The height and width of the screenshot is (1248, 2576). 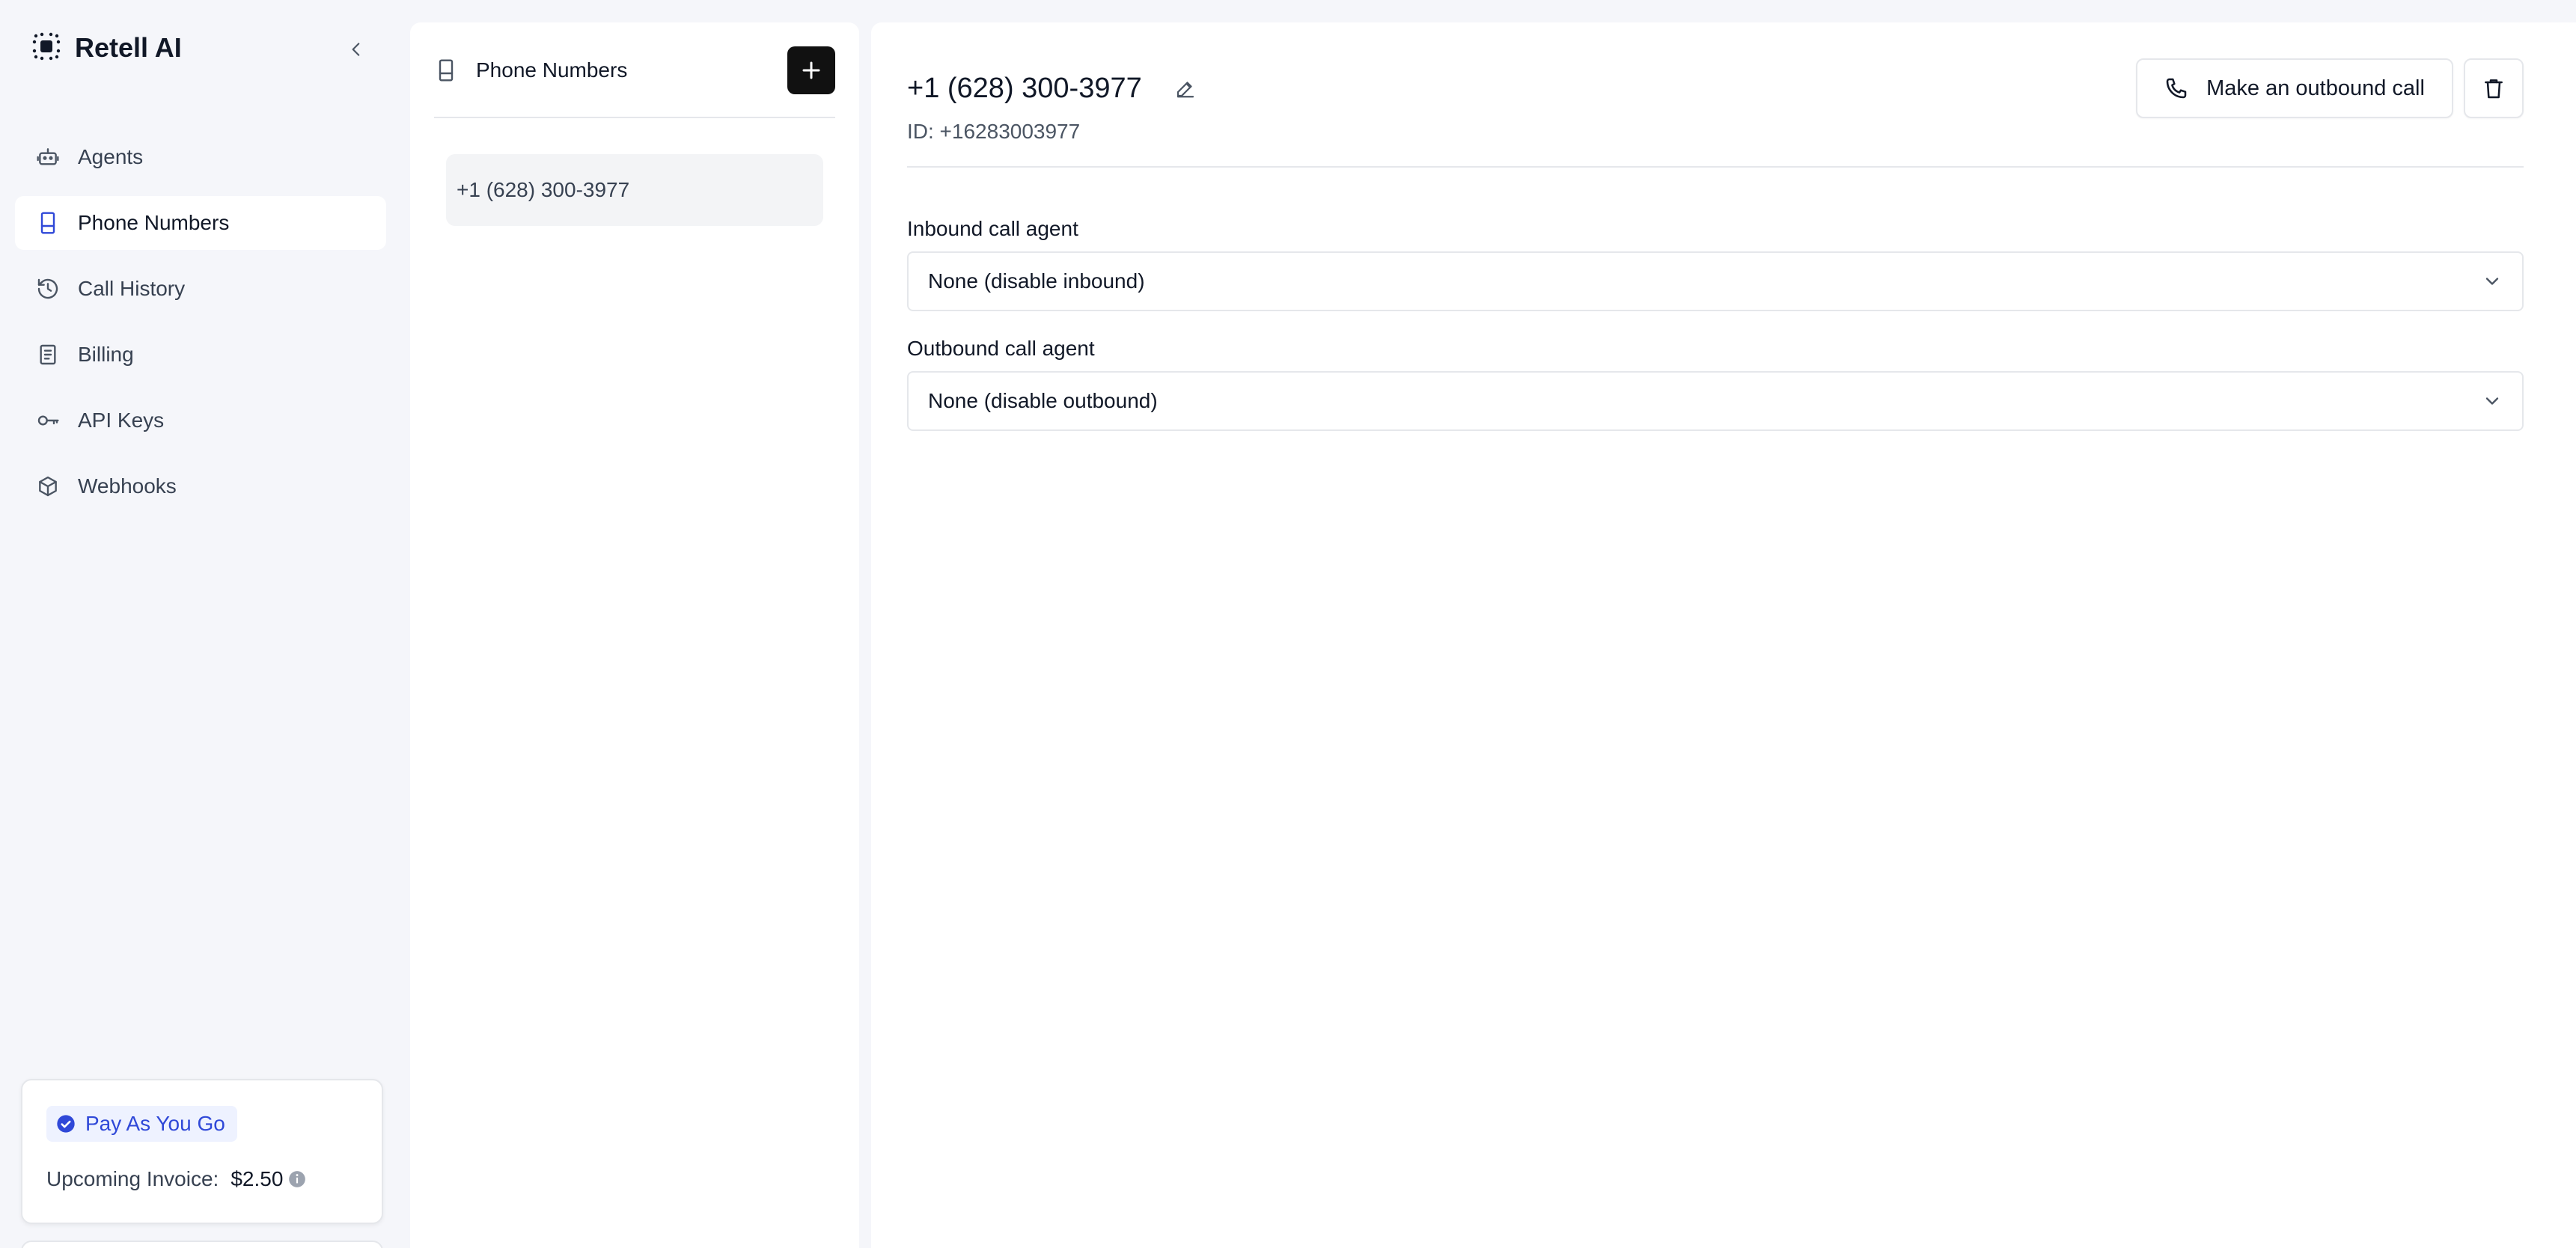 I want to click on key-icon, so click(x=48, y=420).